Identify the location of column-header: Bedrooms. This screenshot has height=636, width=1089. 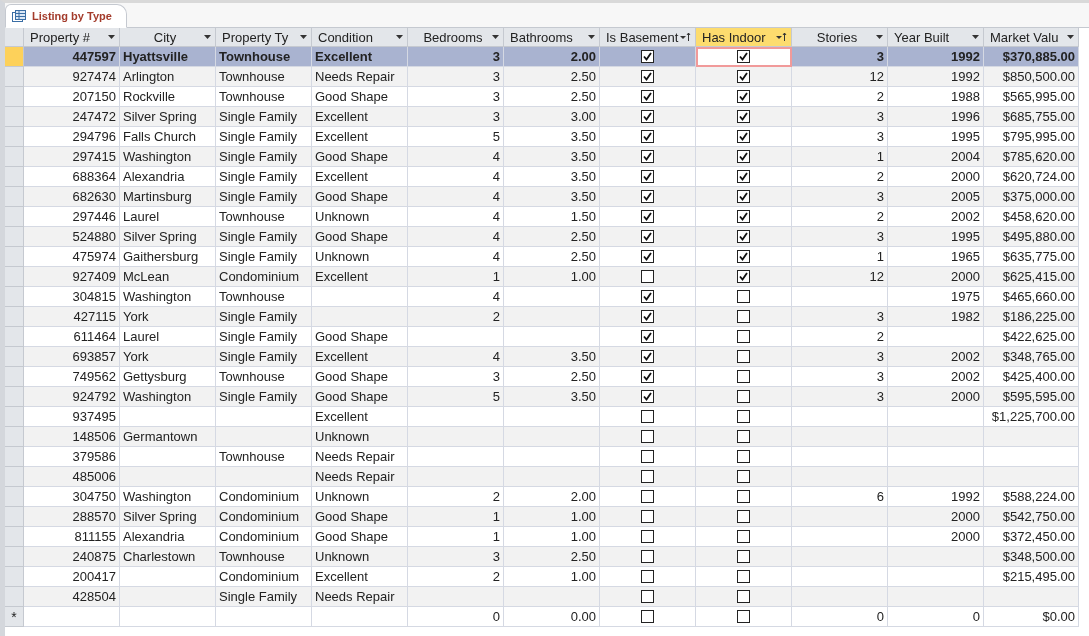
(456, 37).